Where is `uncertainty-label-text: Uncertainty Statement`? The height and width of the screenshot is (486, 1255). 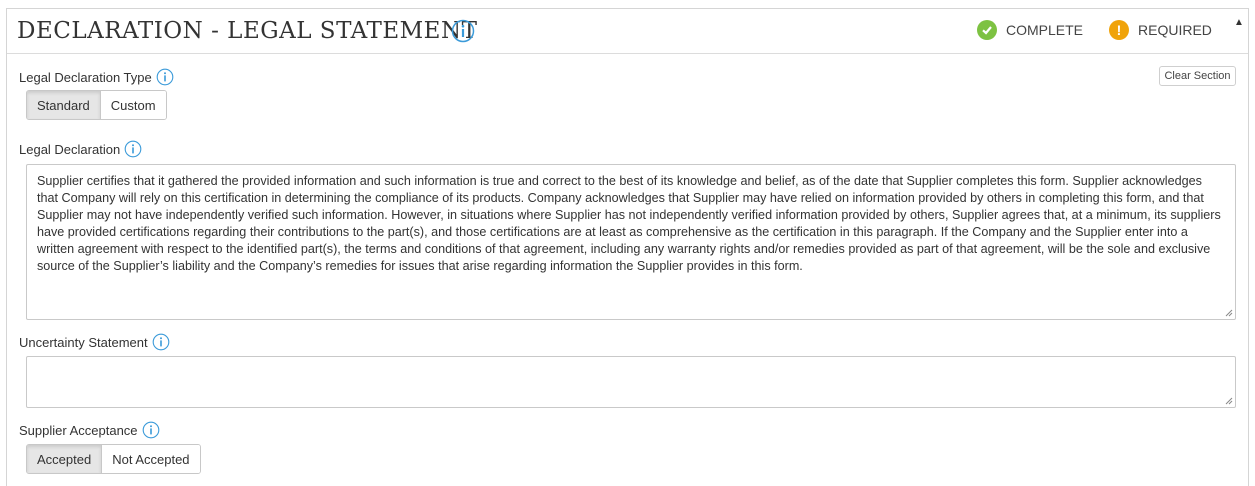
uncertainty-label-text: Uncertainty Statement is located at coordinates (83, 342).